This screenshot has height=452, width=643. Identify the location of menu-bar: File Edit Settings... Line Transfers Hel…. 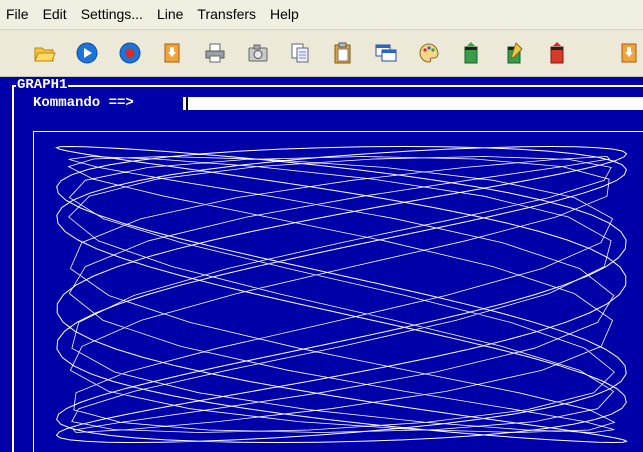
(321, 15).